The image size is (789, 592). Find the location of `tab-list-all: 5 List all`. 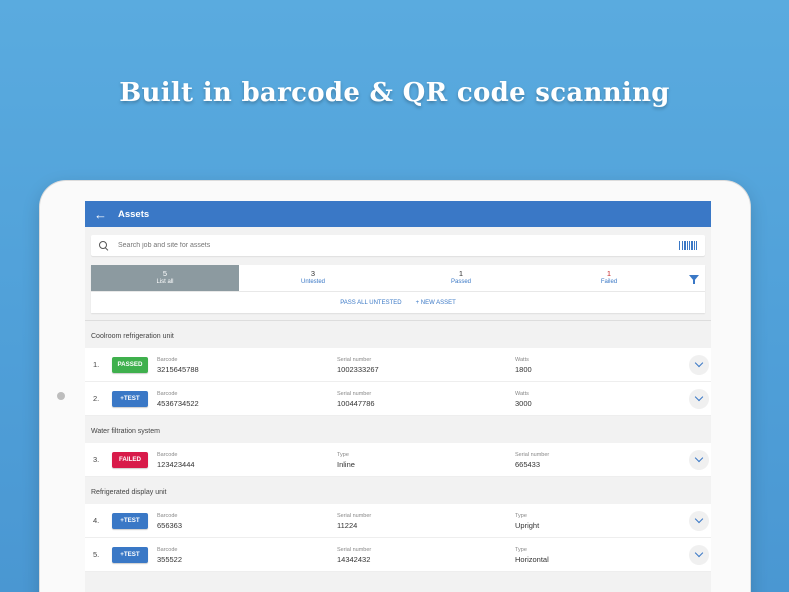

tab-list-all: 5 List all is located at coordinates (165, 278).